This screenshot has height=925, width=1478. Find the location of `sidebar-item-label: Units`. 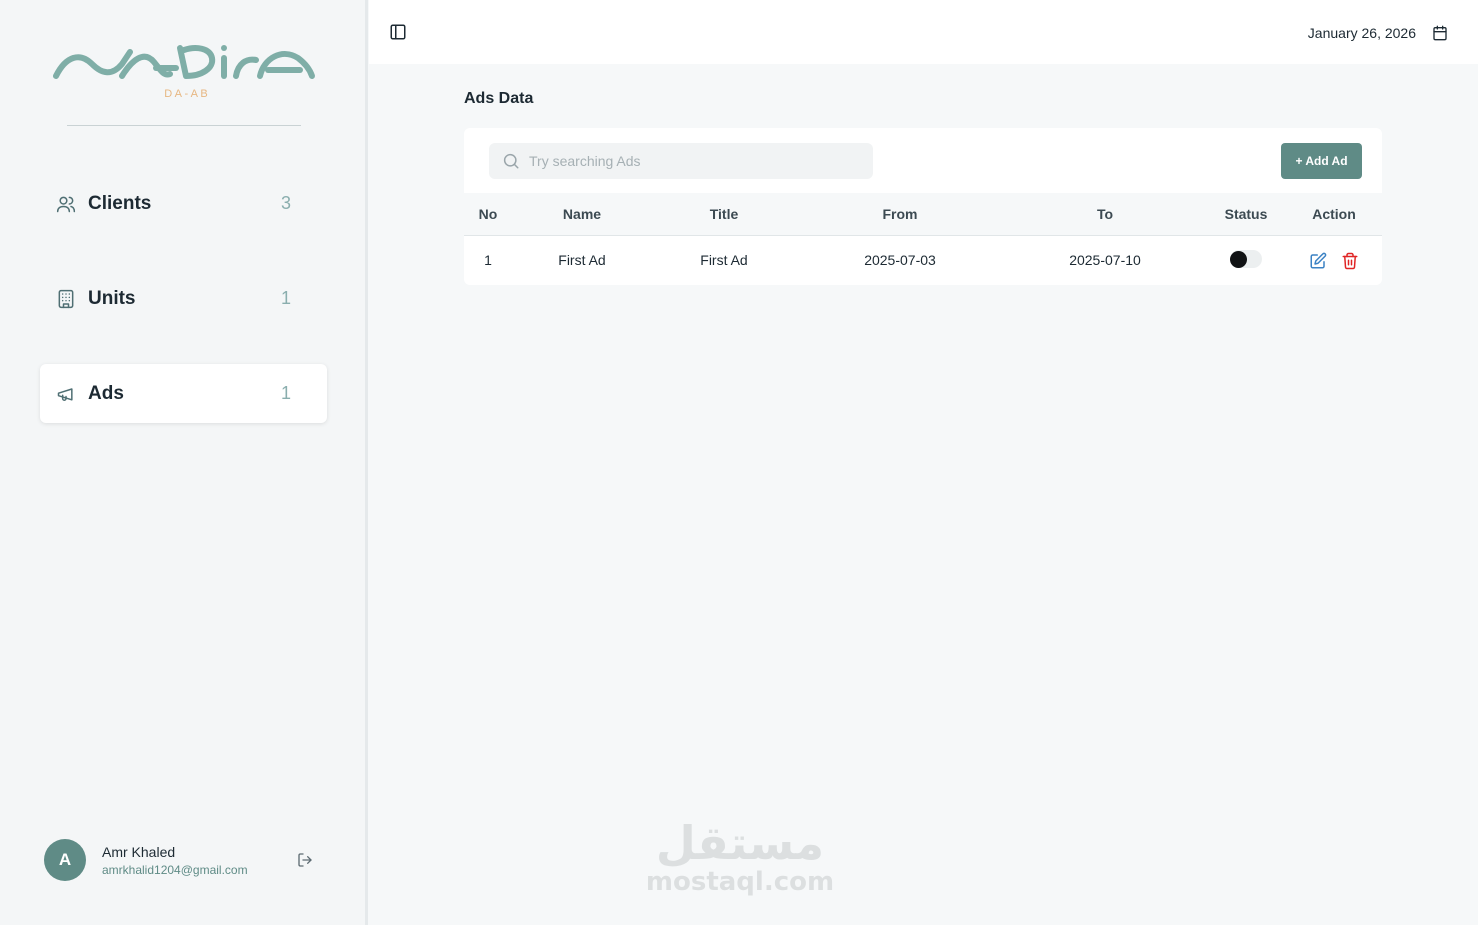

sidebar-item-label: Units is located at coordinates (112, 298).